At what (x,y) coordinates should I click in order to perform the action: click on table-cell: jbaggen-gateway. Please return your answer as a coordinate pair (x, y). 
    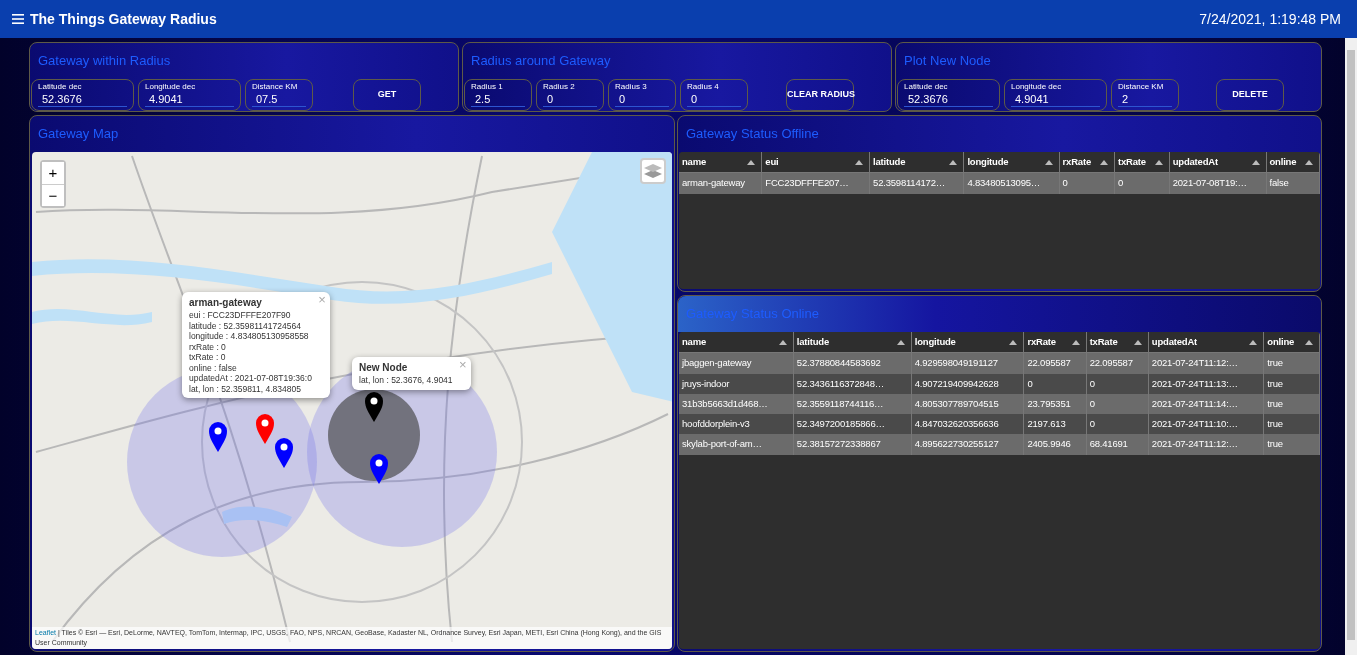
    Looking at the image, I should click on (736, 363).